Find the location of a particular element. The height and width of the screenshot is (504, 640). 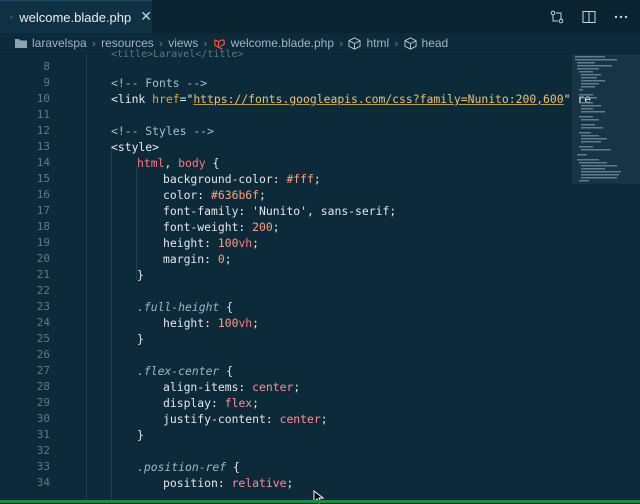

breadcrumb-label: laravelspa is located at coordinates (59, 43).